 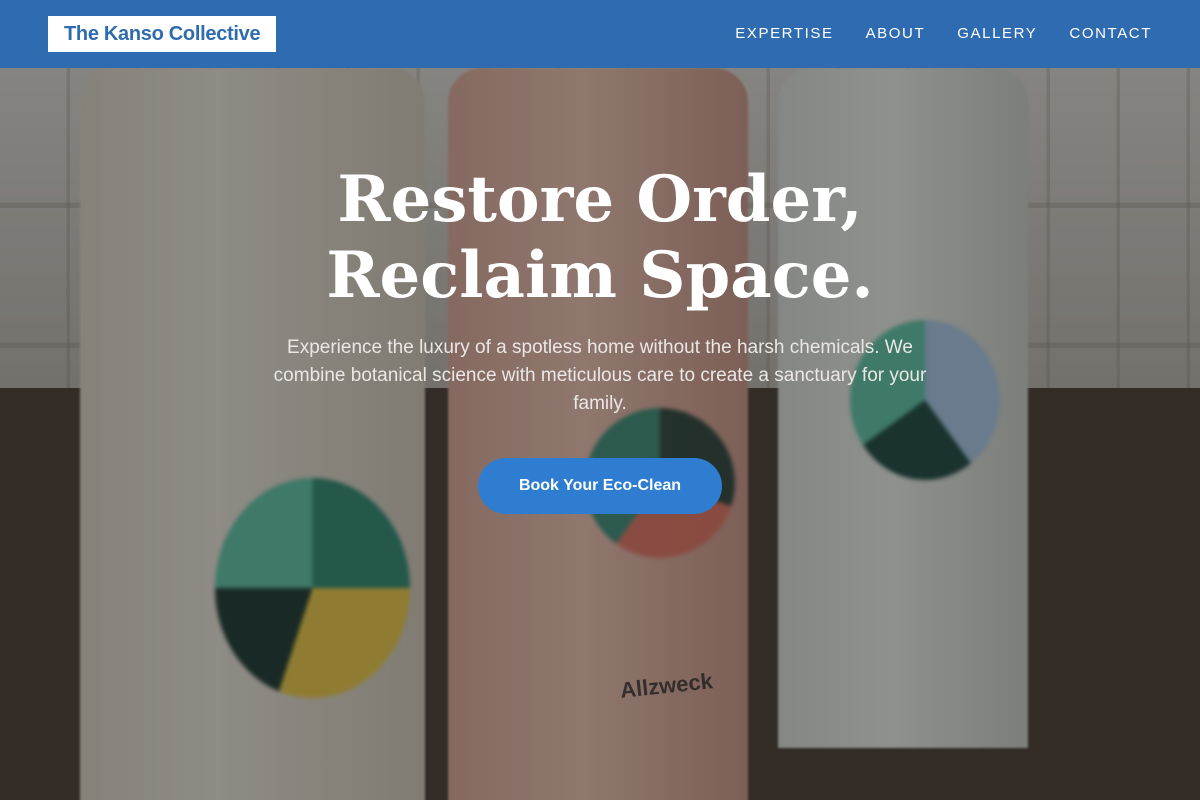 I want to click on nav-link-expertise: EXPERTISE, so click(x=784, y=33).